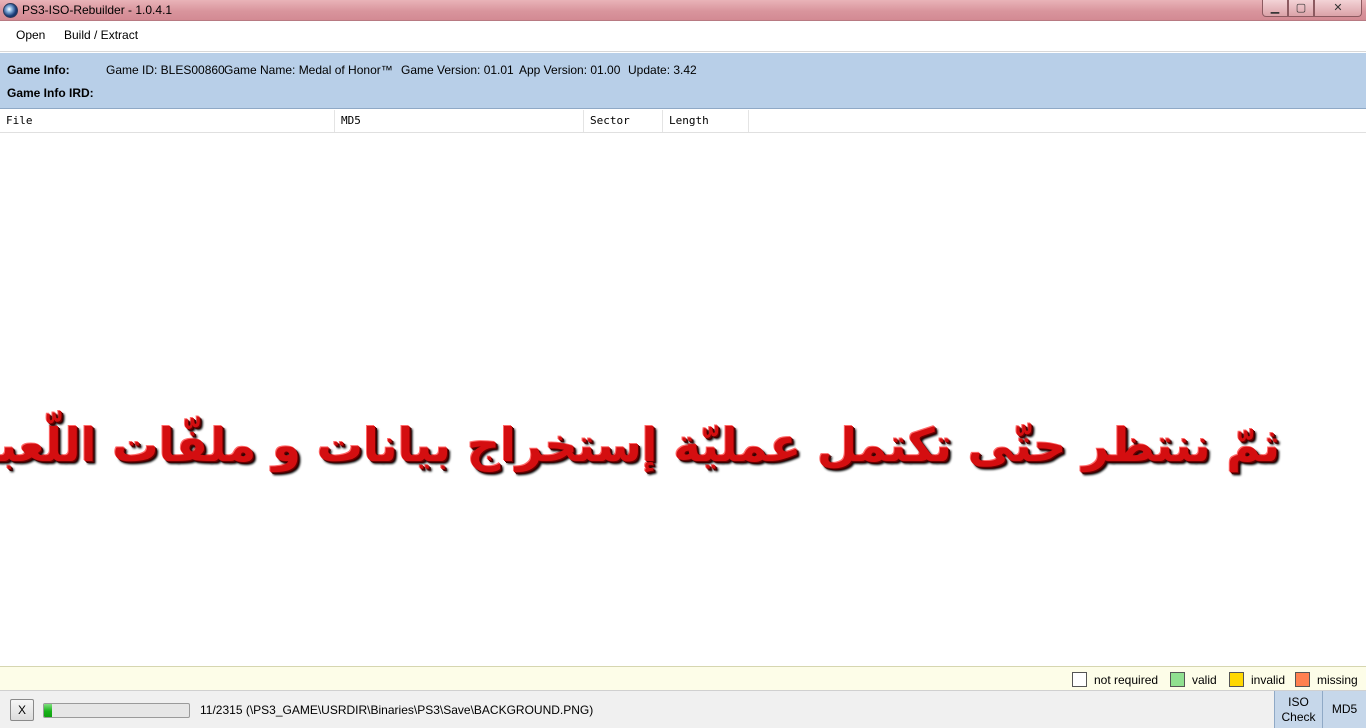 The width and height of the screenshot is (1366, 728). I want to click on md5-button: MD5, so click(1344, 709).